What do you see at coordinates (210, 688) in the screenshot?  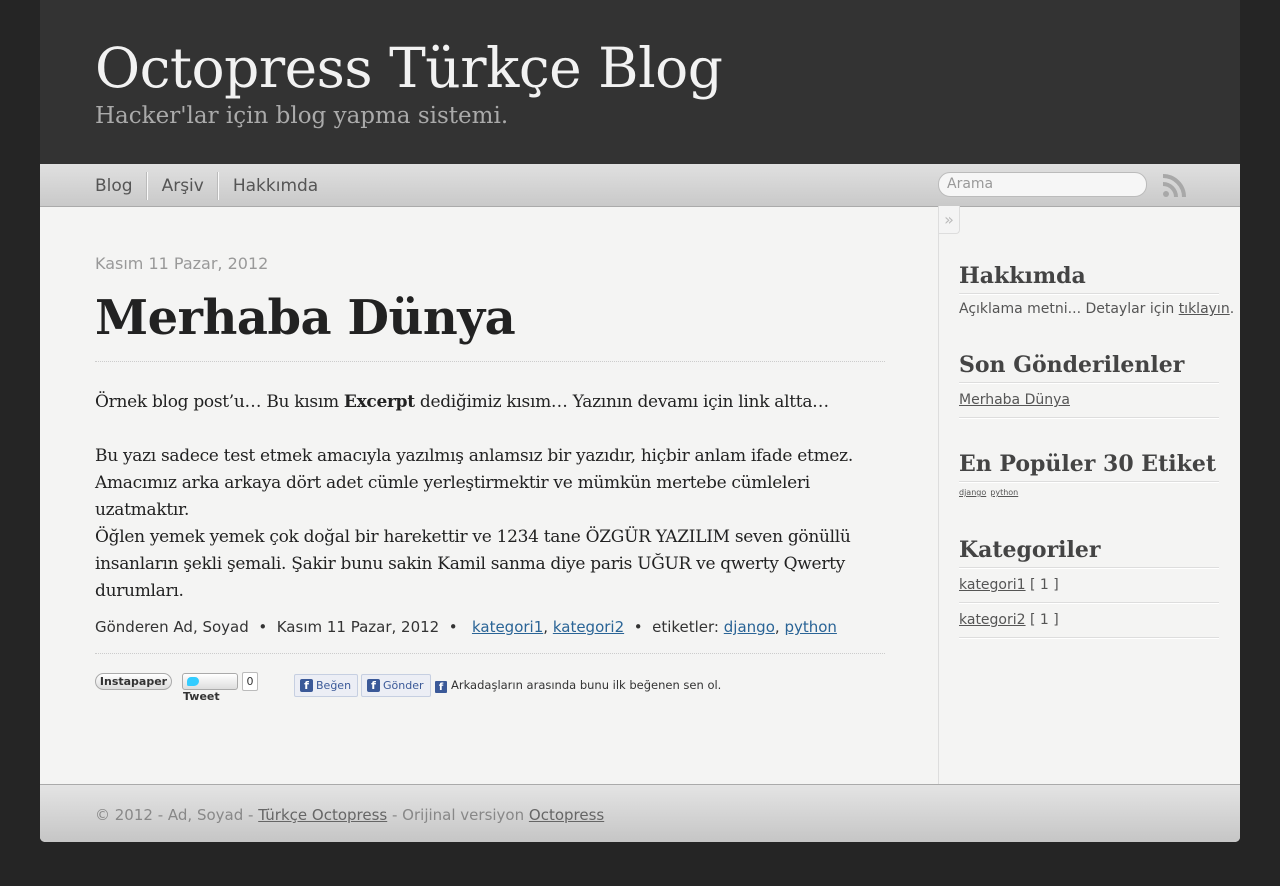 I see `tweet-button: Tweet` at bounding box center [210, 688].